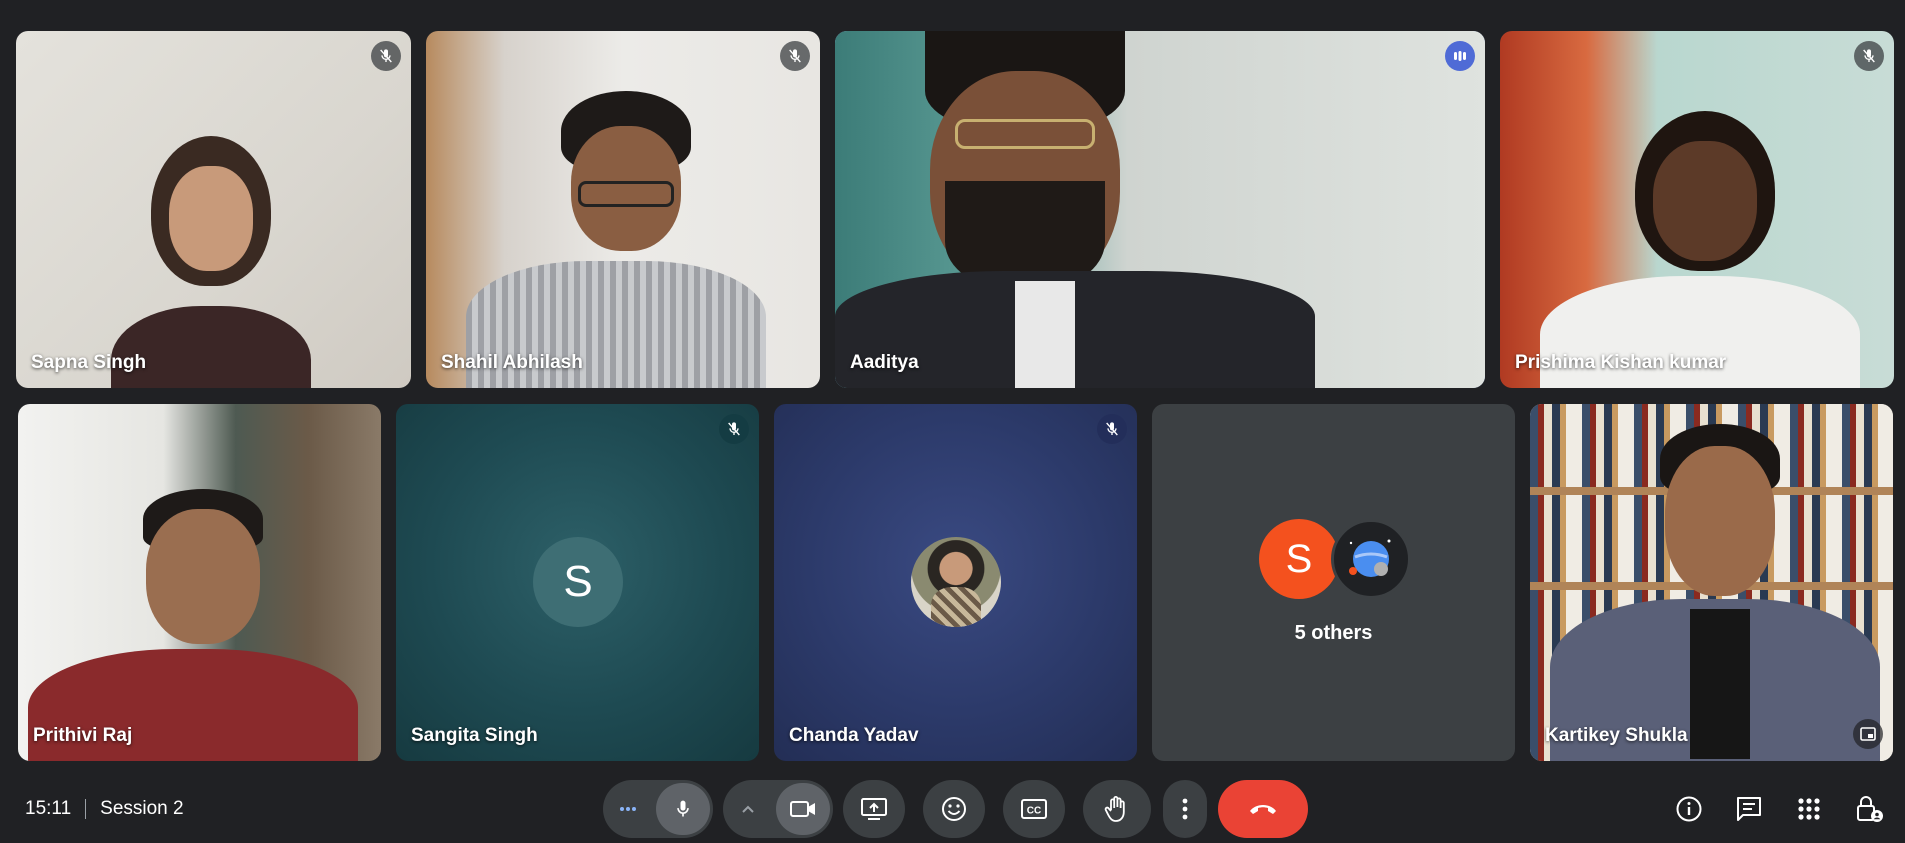  I want to click on avatar, so click(956, 582).